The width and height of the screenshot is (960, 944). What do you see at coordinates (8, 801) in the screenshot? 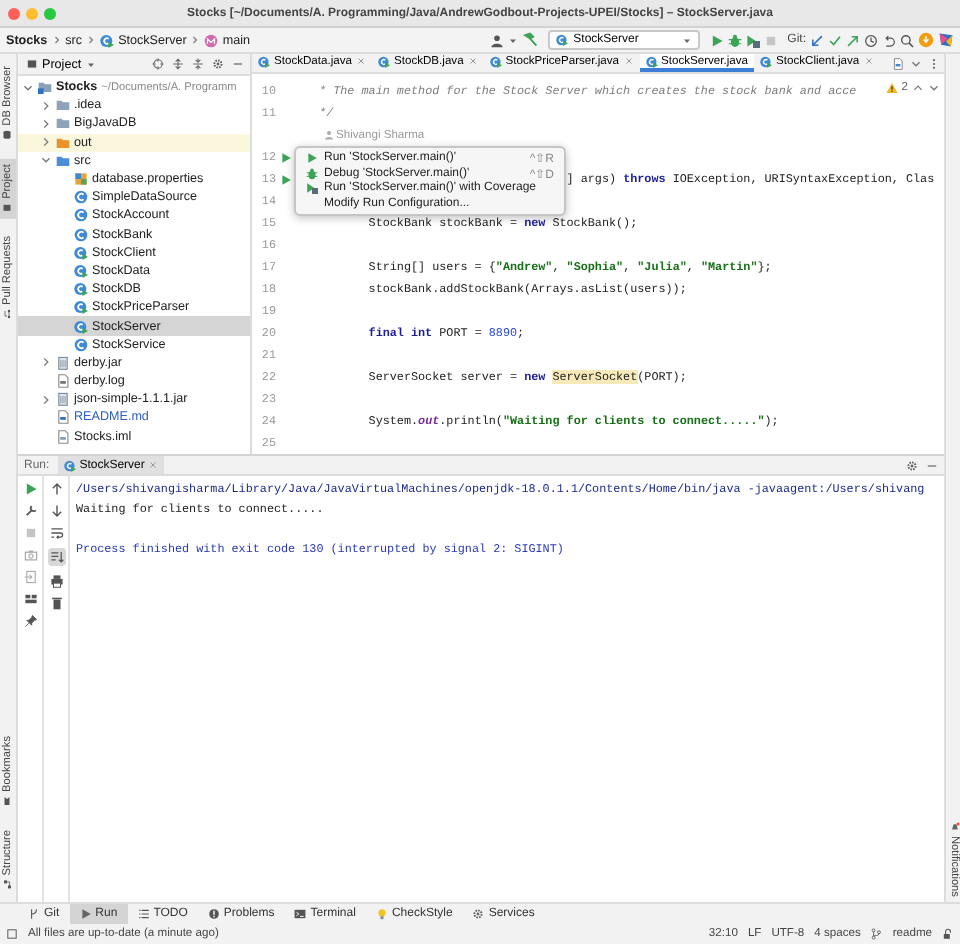
I see `bookmark-icon` at bounding box center [8, 801].